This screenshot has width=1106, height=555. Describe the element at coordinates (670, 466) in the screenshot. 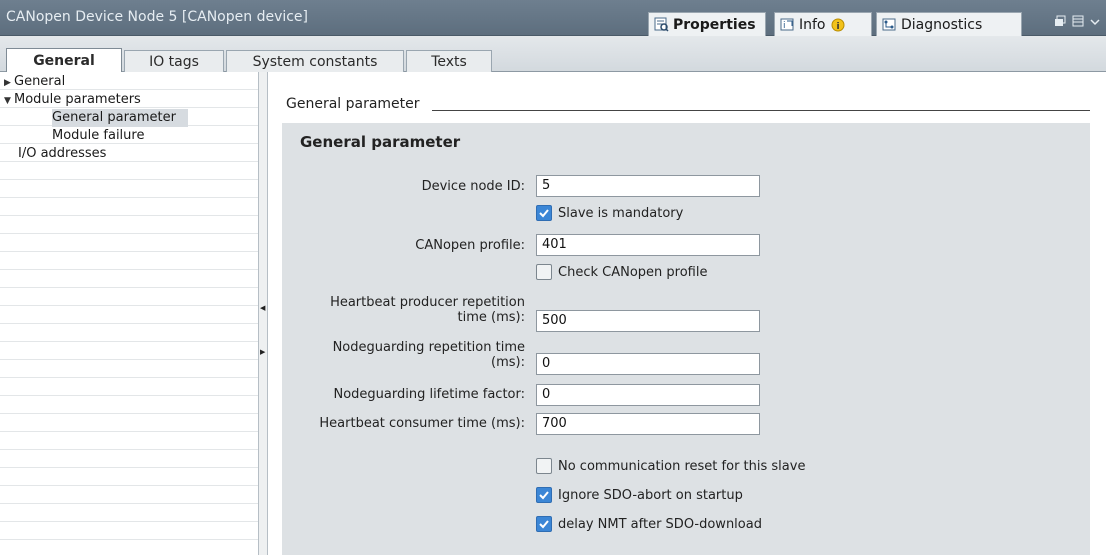

I see `no-communication-reset-checkbox: No communication reset for this slave` at that location.